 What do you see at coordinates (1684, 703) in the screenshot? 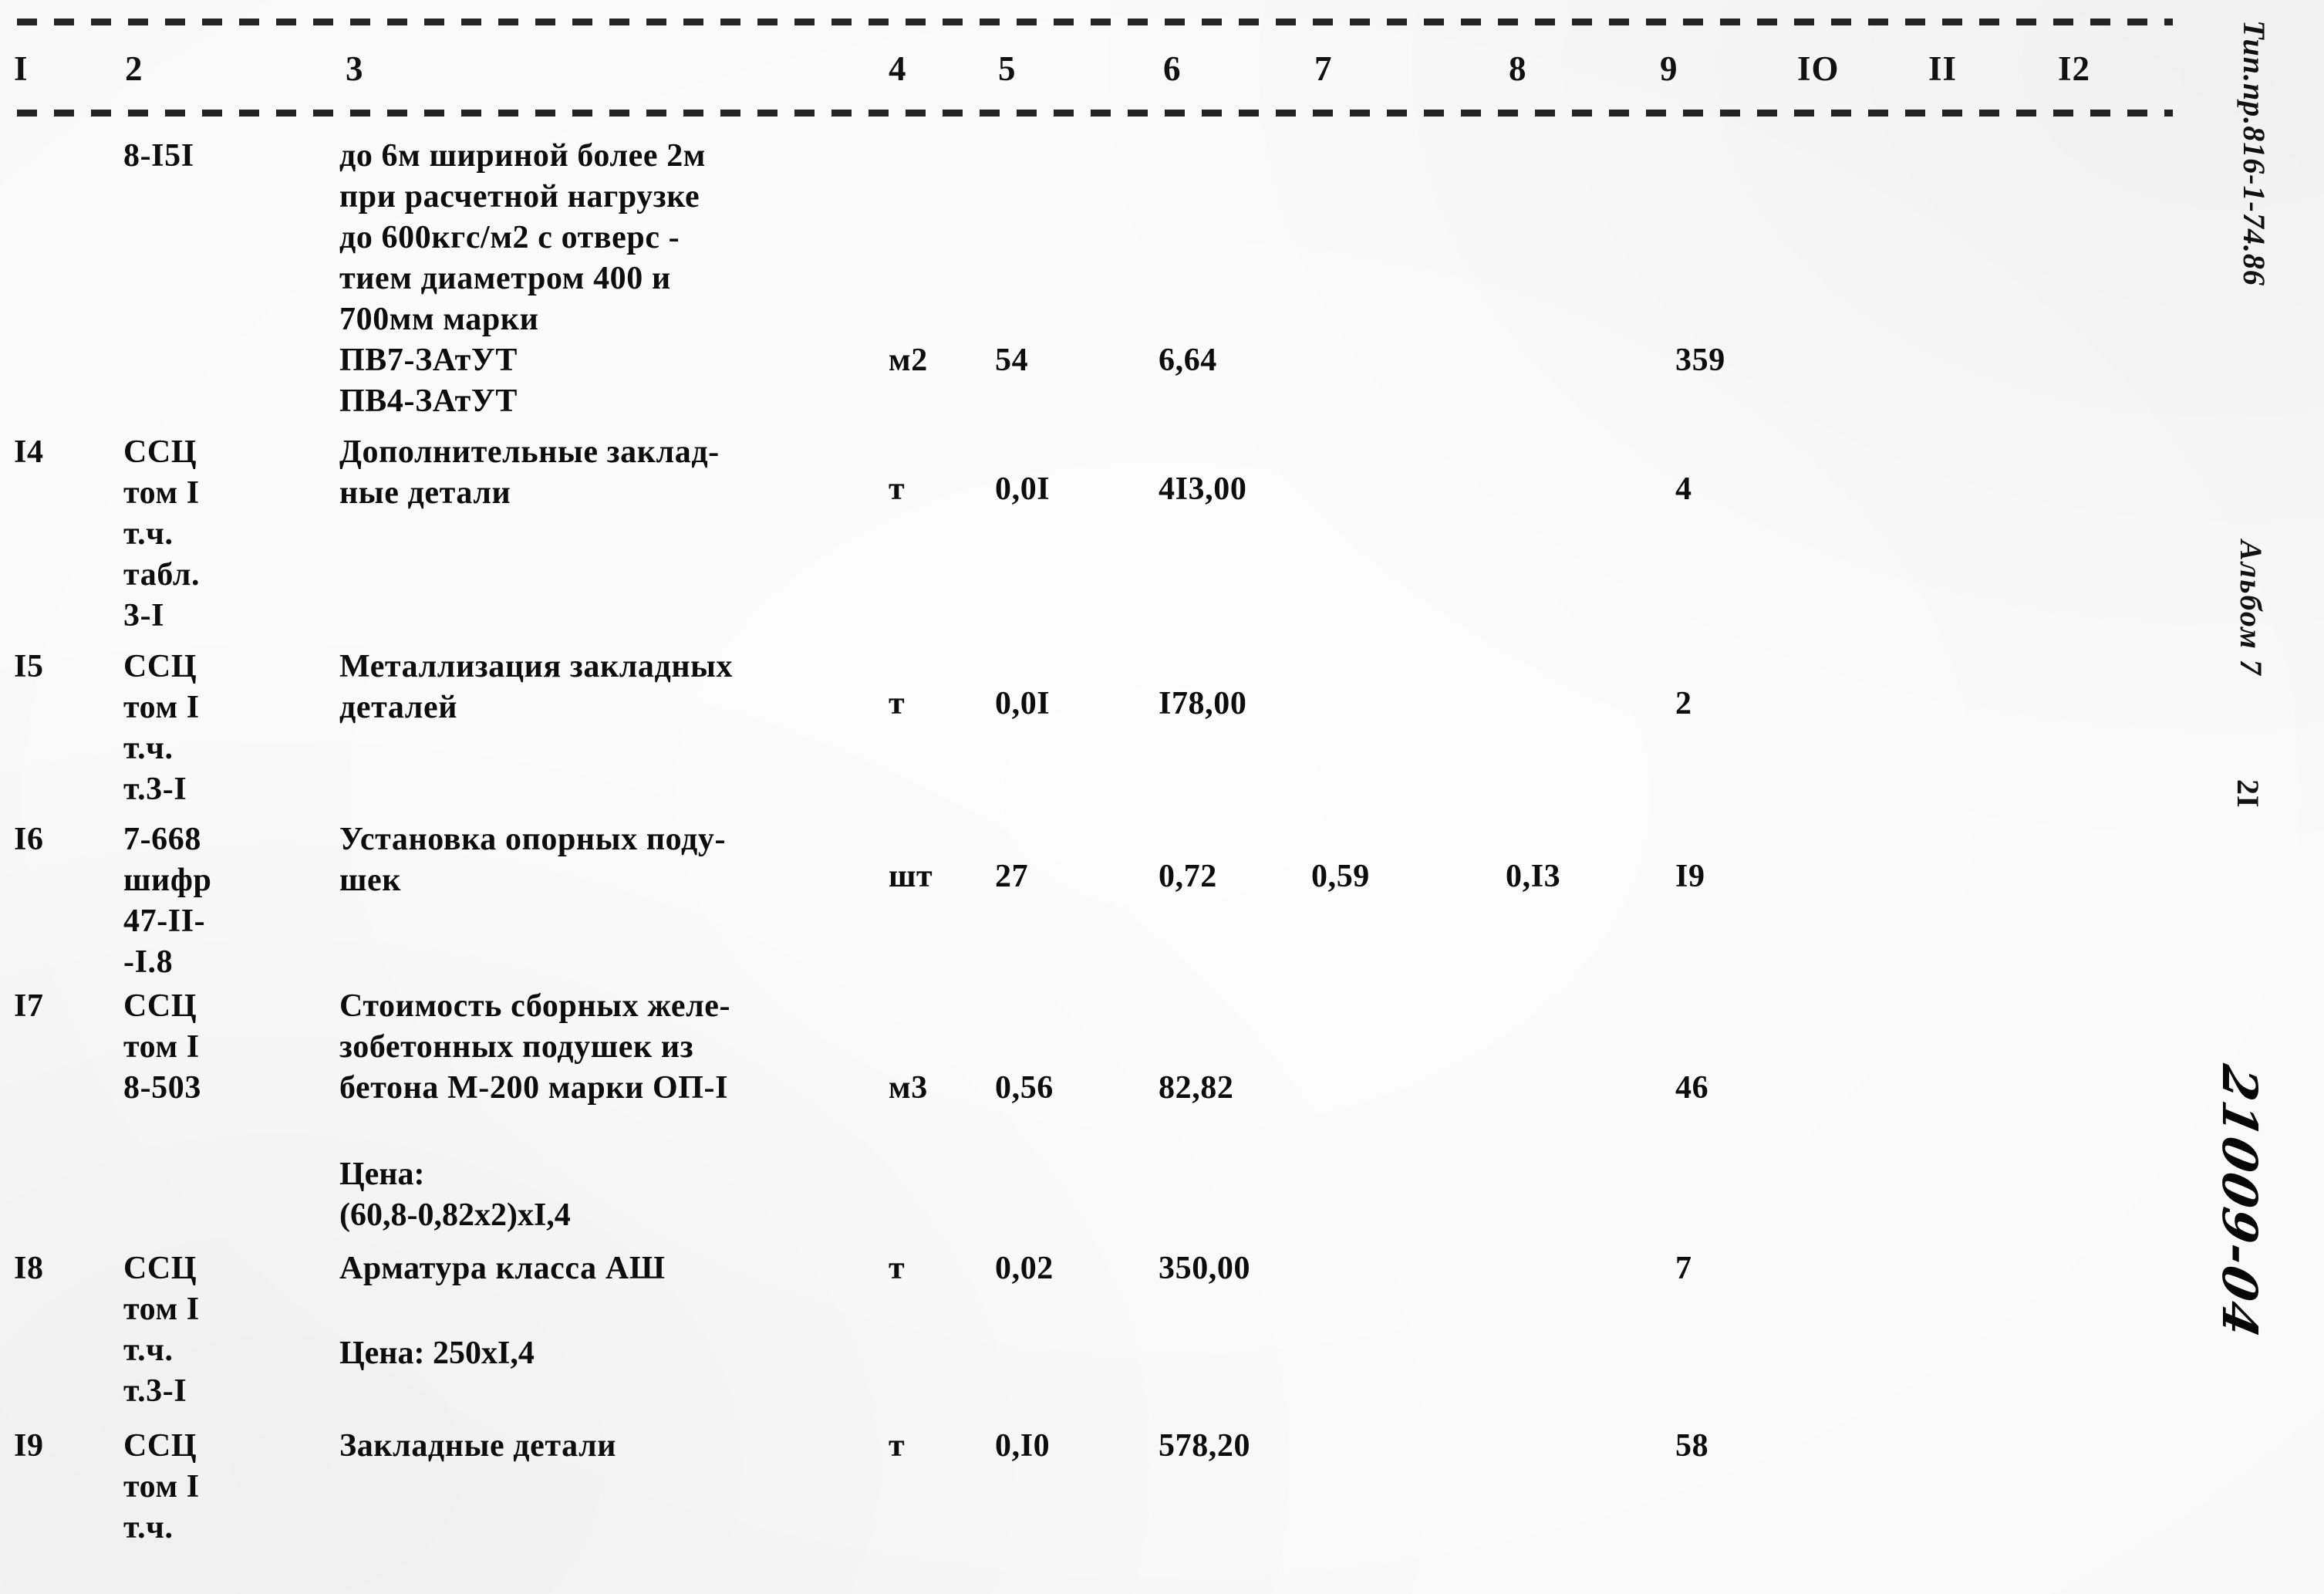
I see `row-col9: 2` at bounding box center [1684, 703].